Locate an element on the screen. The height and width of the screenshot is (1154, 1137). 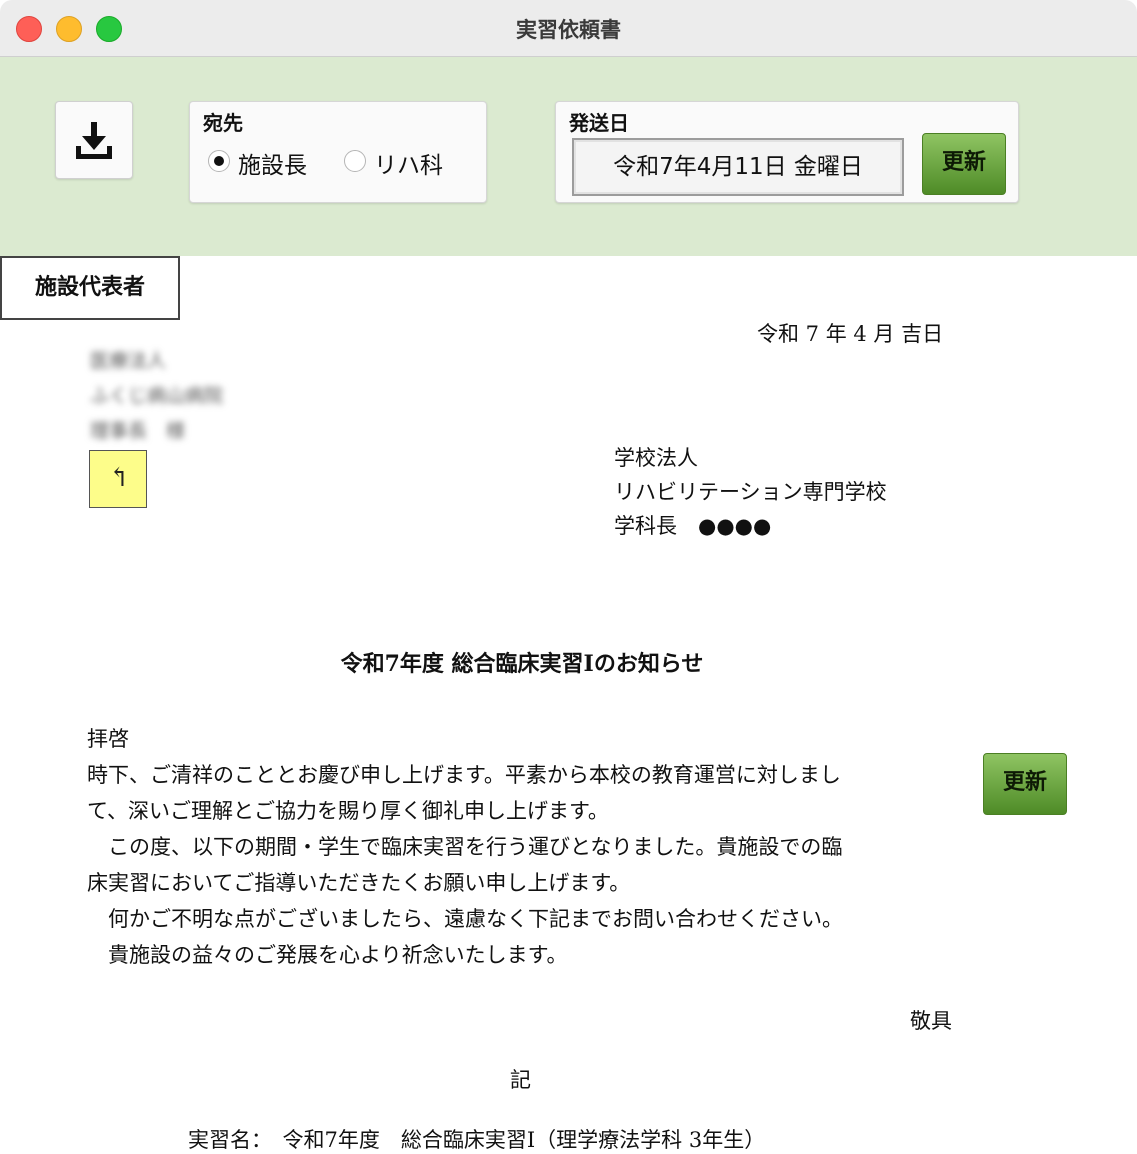
body-line: 貴施設の益々のご発展を心より祈念いたします。 is located at coordinates (327, 955).